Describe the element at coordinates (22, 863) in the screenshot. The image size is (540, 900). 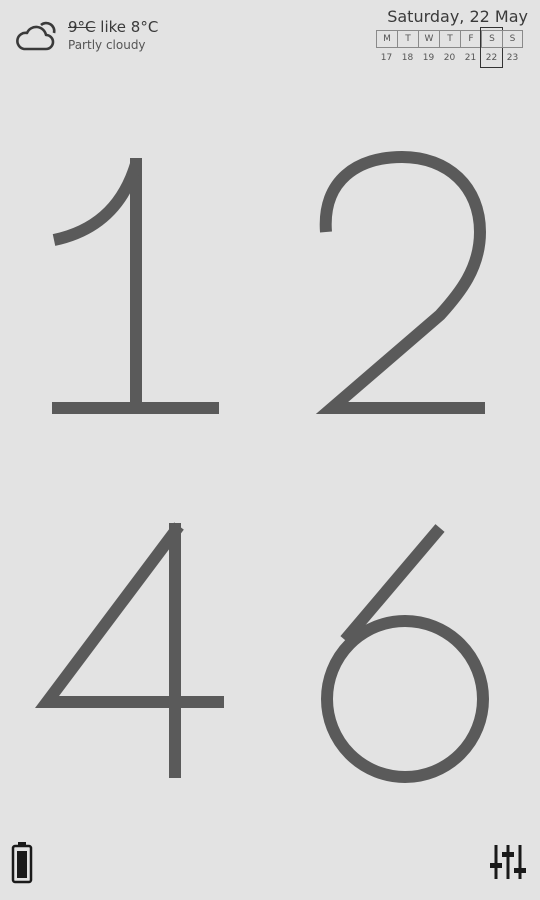
I see `battery-icon` at that location.